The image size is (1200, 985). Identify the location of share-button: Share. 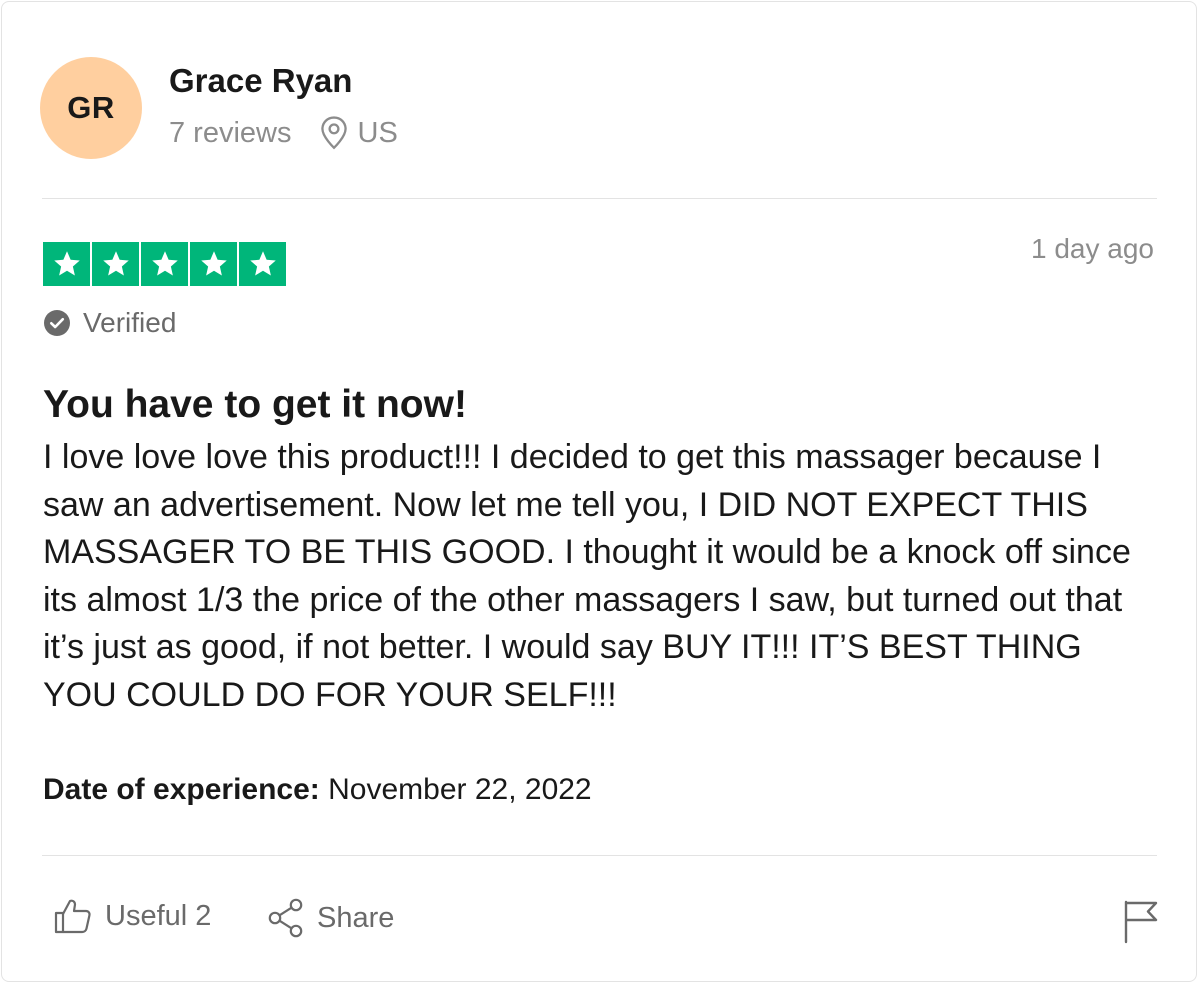
(330, 918).